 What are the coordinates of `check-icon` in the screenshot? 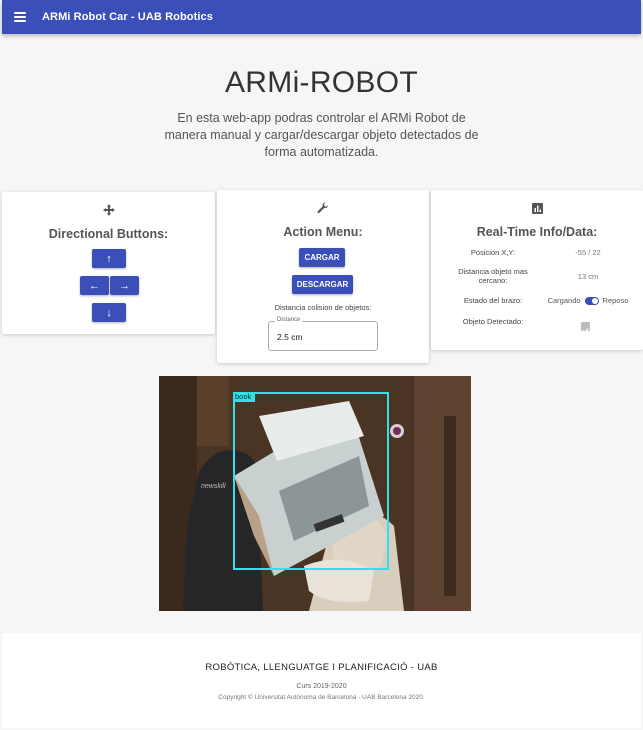 It's located at (585, 331).